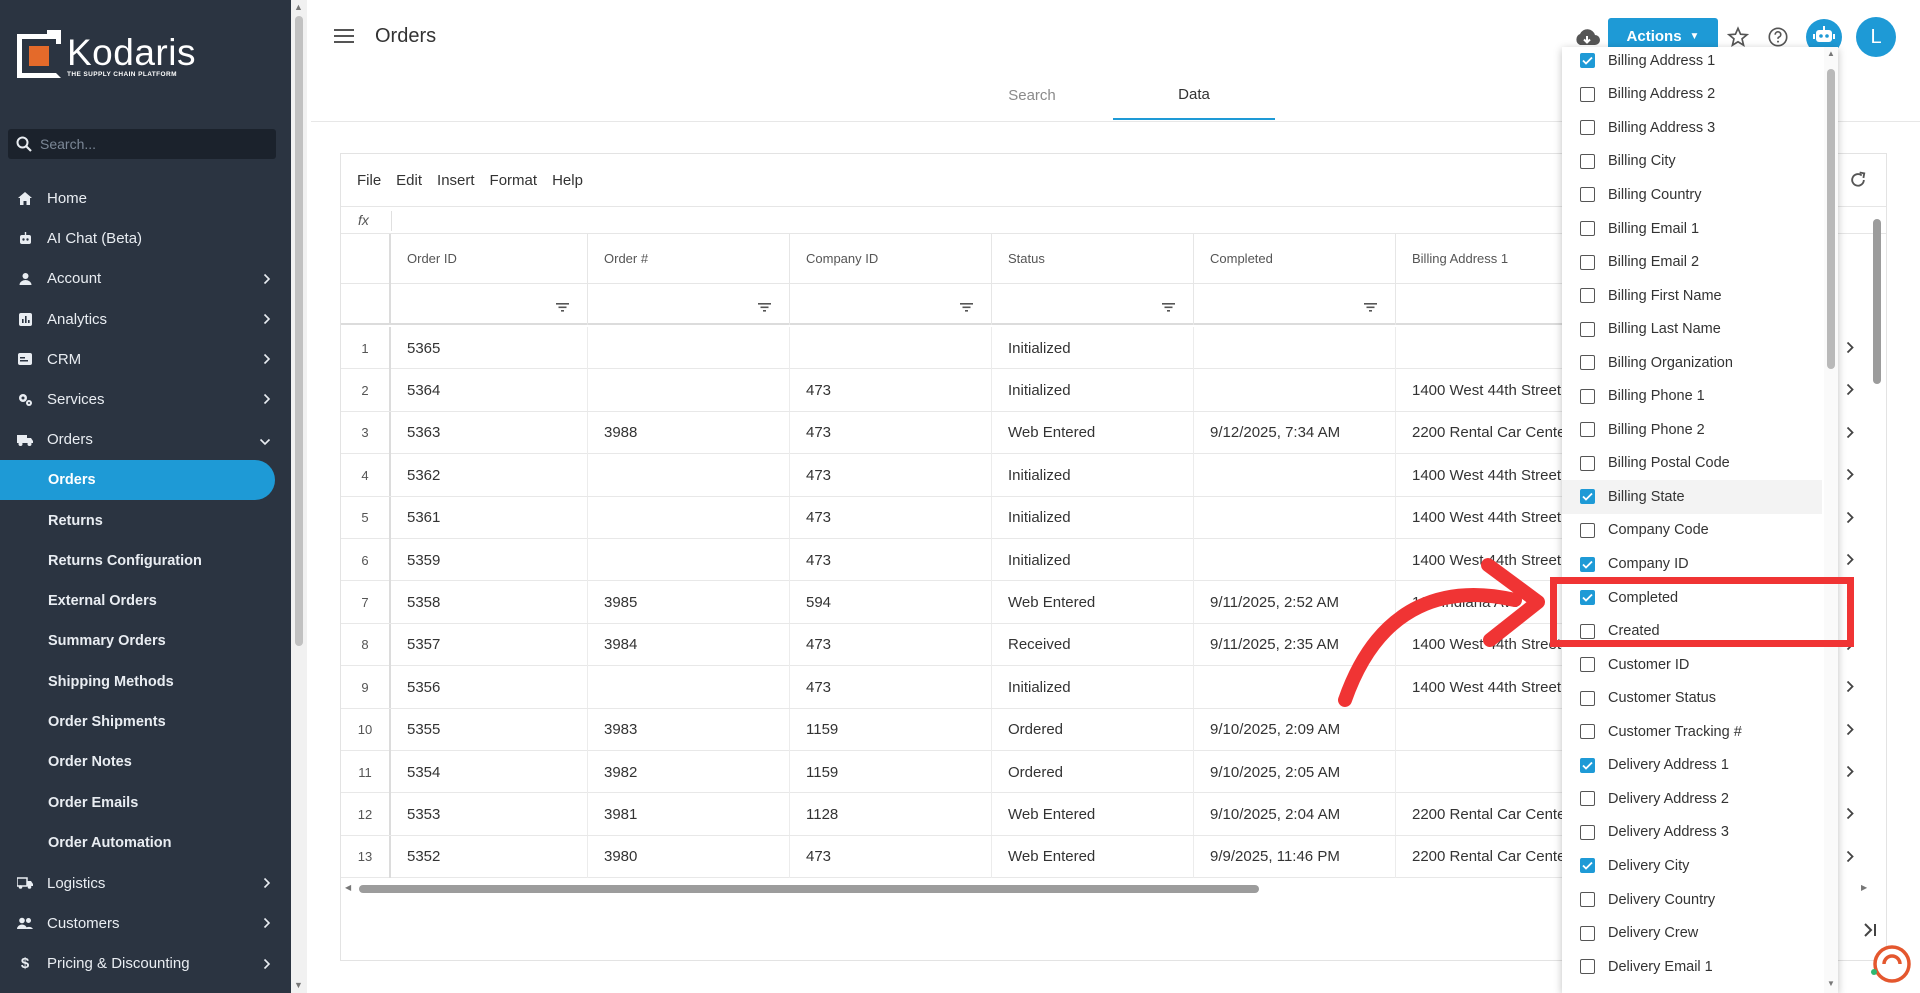 The height and width of the screenshot is (993, 1920). Describe the element at coordinates (366, 687) in the screenshot. I see `row-number: 9` at that location.